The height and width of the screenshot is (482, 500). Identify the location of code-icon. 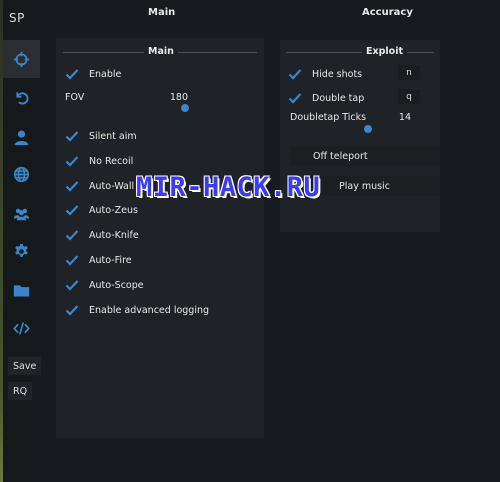
(21, 328).